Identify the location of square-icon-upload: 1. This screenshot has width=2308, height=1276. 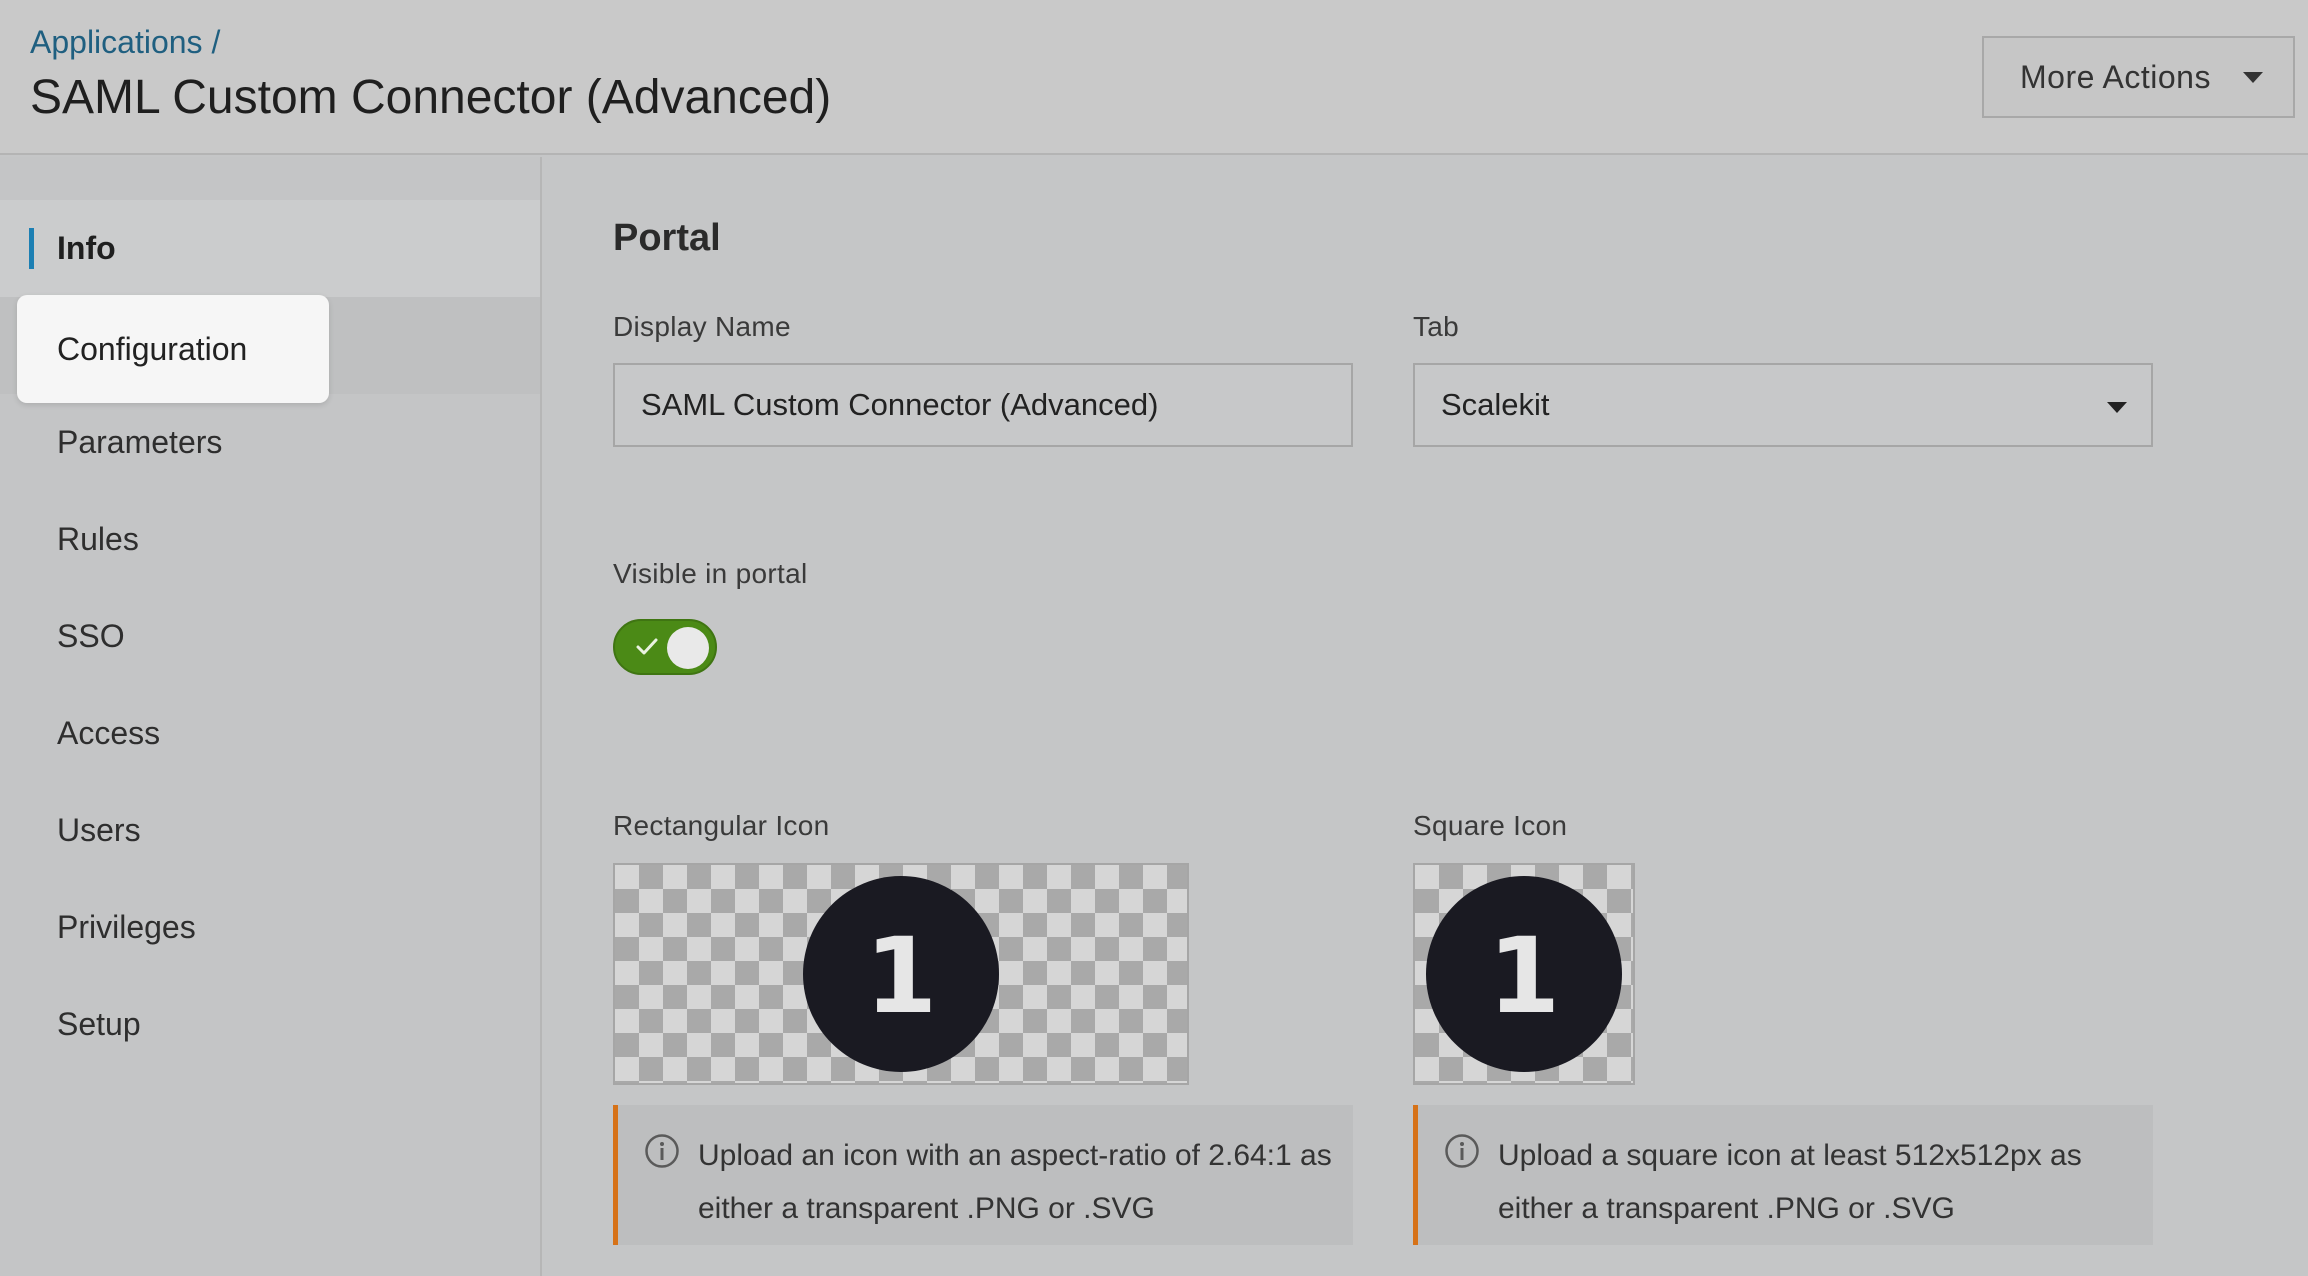
(1524, 974).